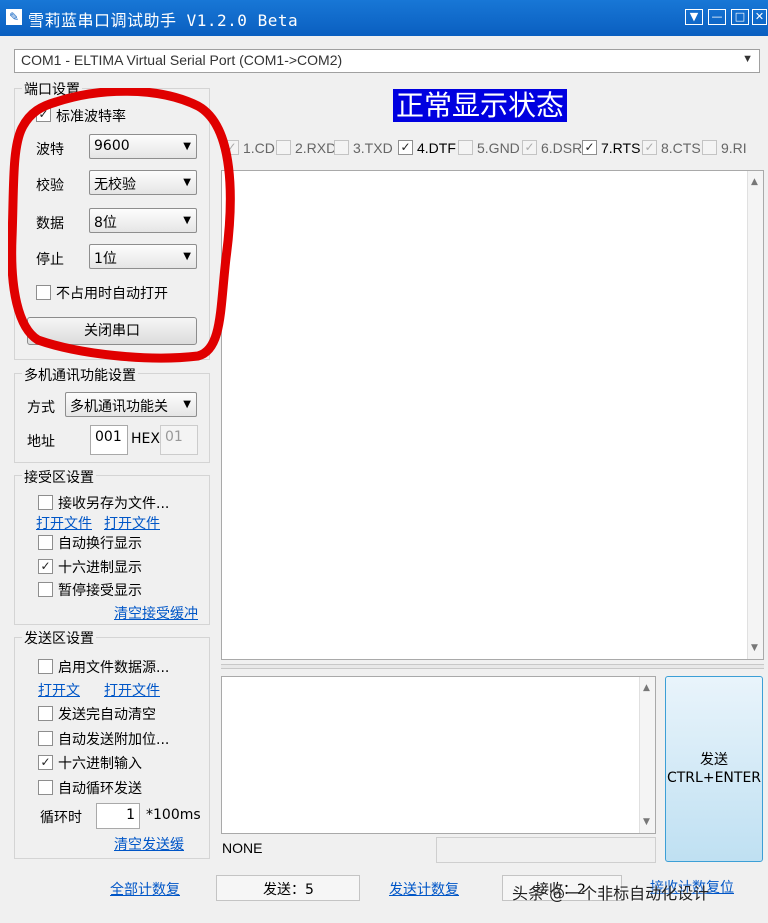 This screenshot has height=923, width=768. I want to click on signal-label: 3.TXD, so click(373, 148).